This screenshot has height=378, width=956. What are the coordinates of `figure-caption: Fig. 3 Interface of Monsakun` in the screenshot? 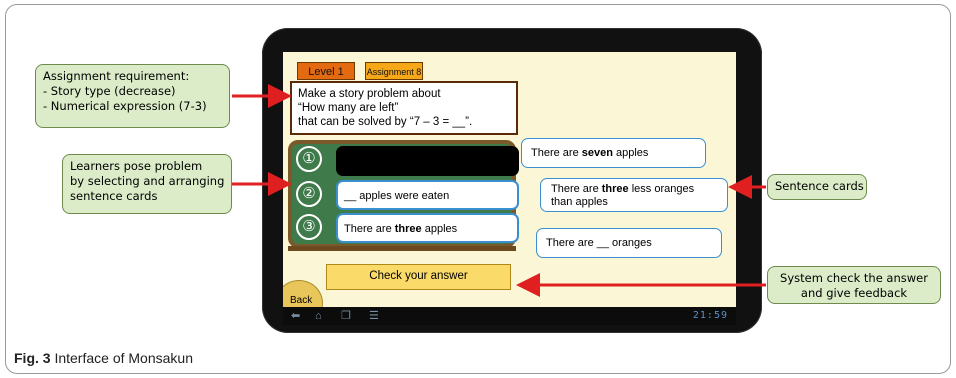 It's located at (103, 358).